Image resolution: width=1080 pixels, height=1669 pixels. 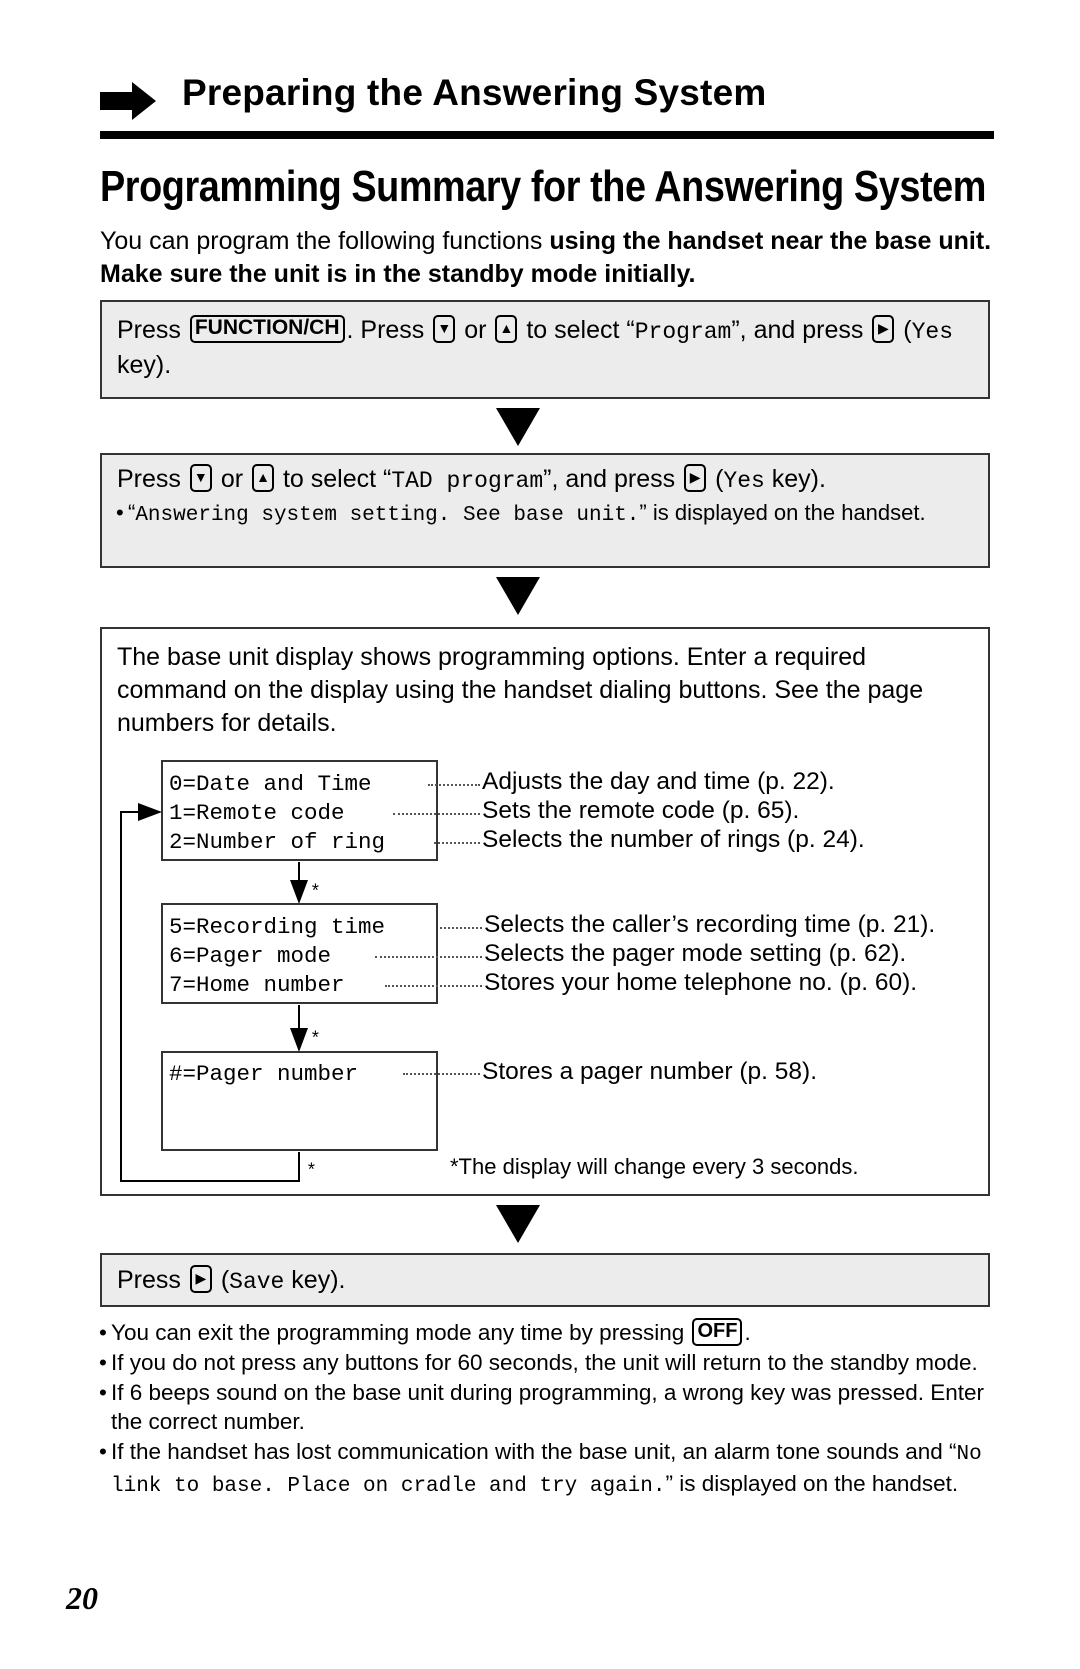 I want to click on display-text: Program, so click(x=683, y=332).